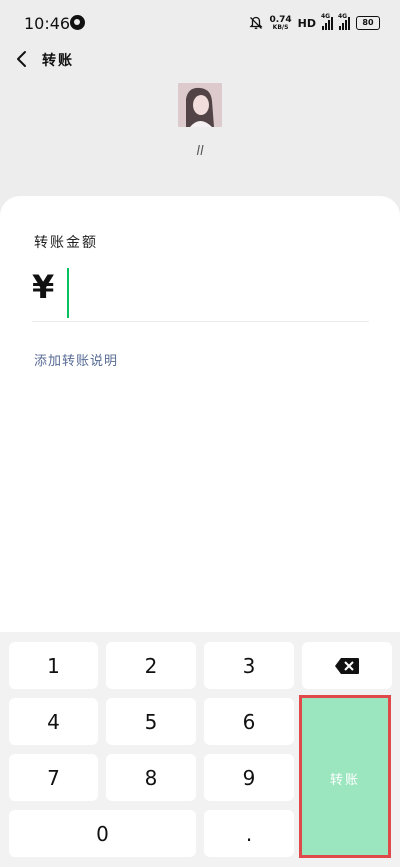 This screenshot has height=867, width=400. What do you see at coordinates (77, 22) in the screenshot?
I see `navigation-app-icon` at bounding box center [77, 22].